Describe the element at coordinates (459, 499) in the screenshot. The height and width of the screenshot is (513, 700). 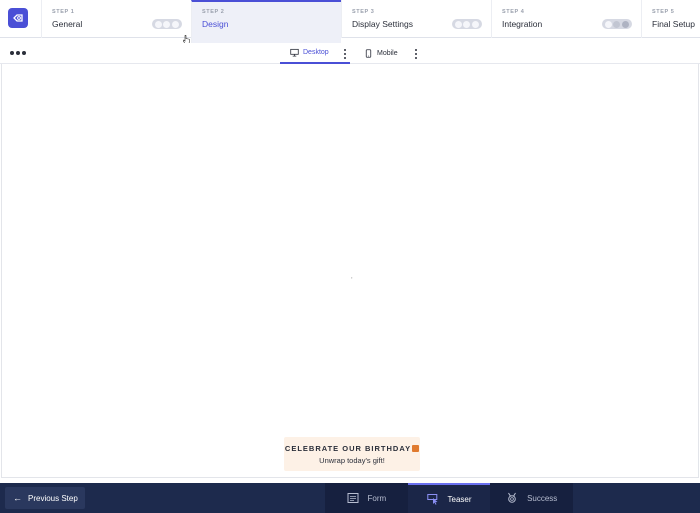
I see `mode-teaser-label: Teaser` at that location.